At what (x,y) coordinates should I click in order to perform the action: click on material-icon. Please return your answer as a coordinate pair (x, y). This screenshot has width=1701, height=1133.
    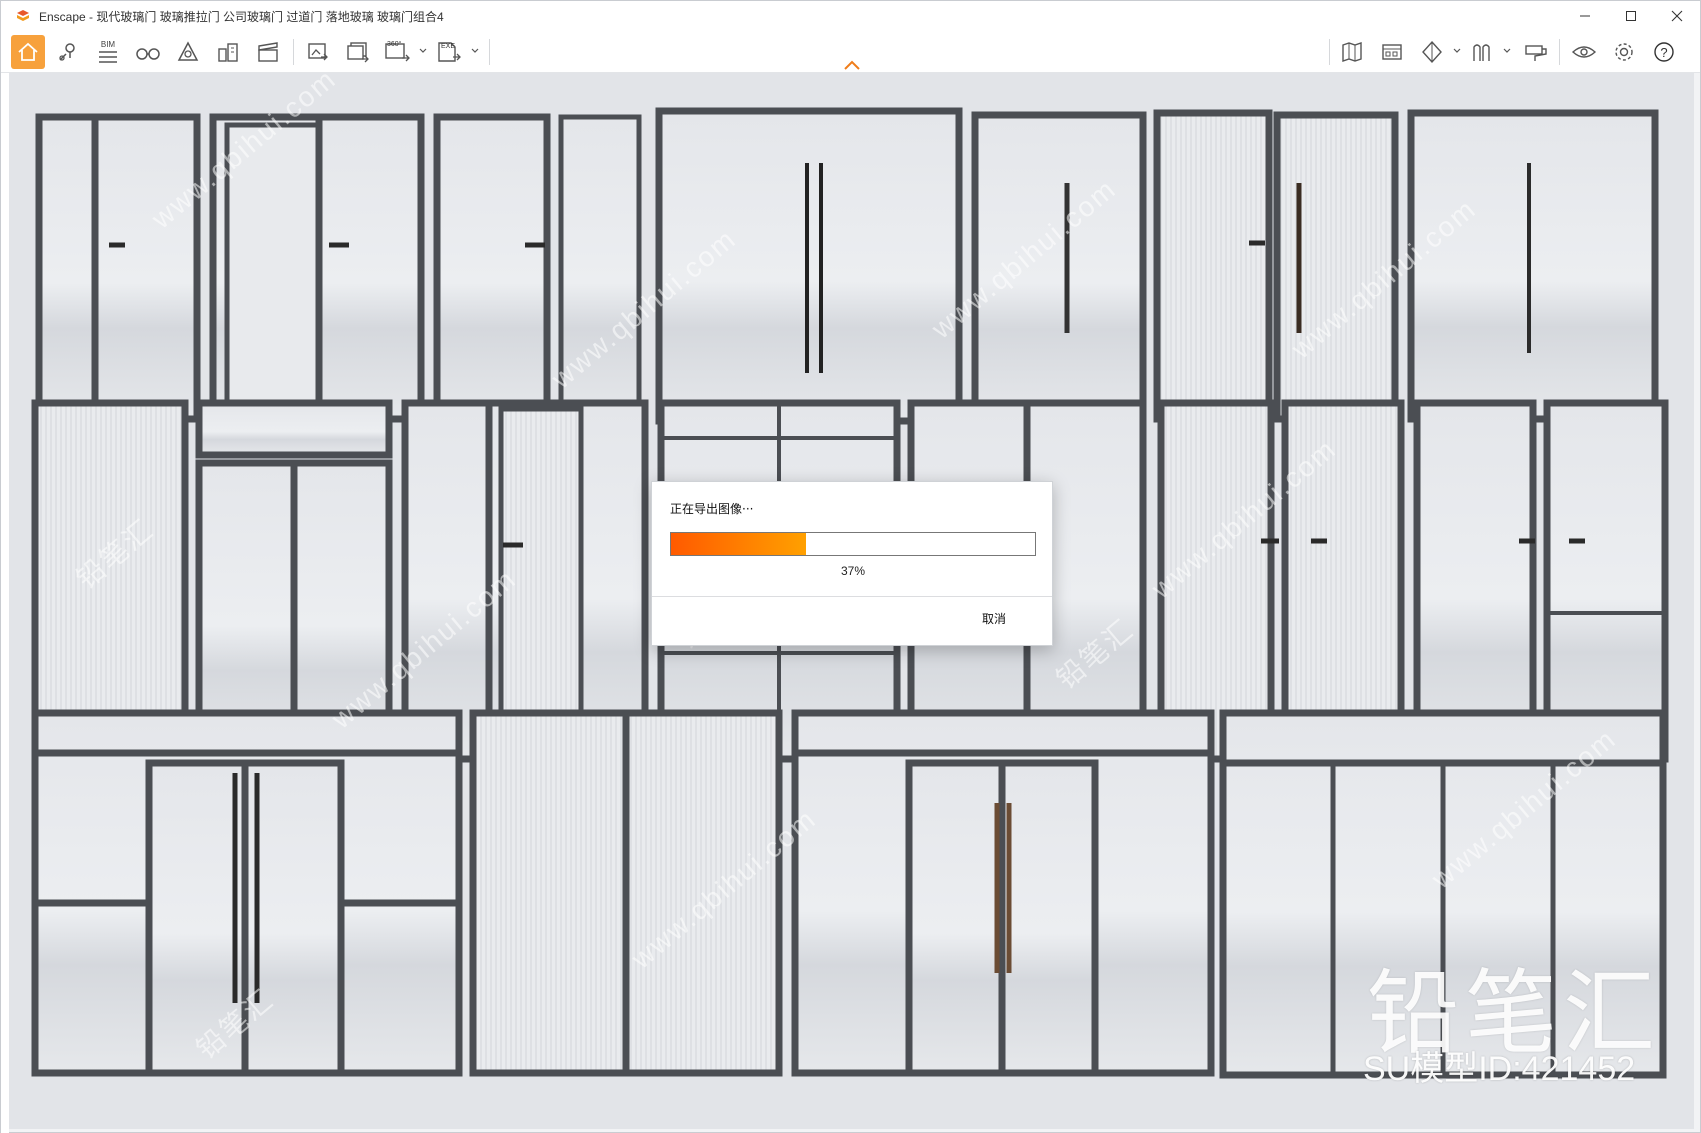
    Looking at the image, I should click on (1536, 53).